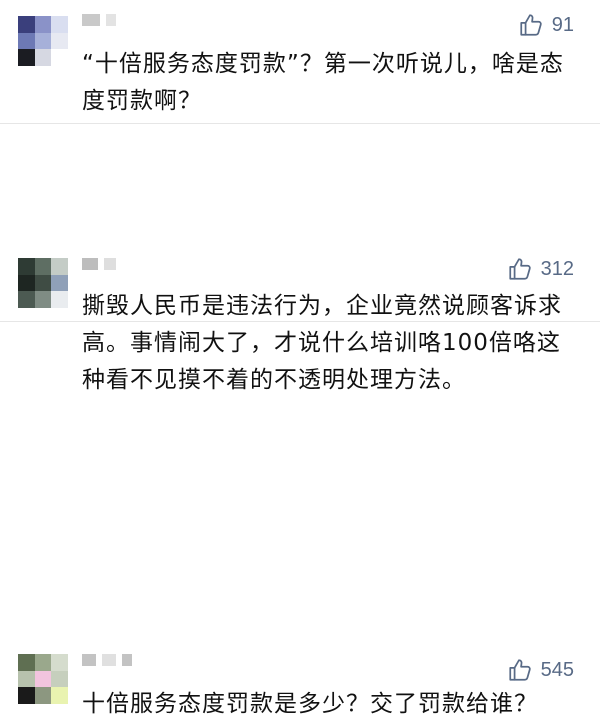 The image size is (600, 723). What do you see at coordinates (562, 24) in the screenshot?
I see `like-count: 91` at bounding box center [562, 24].